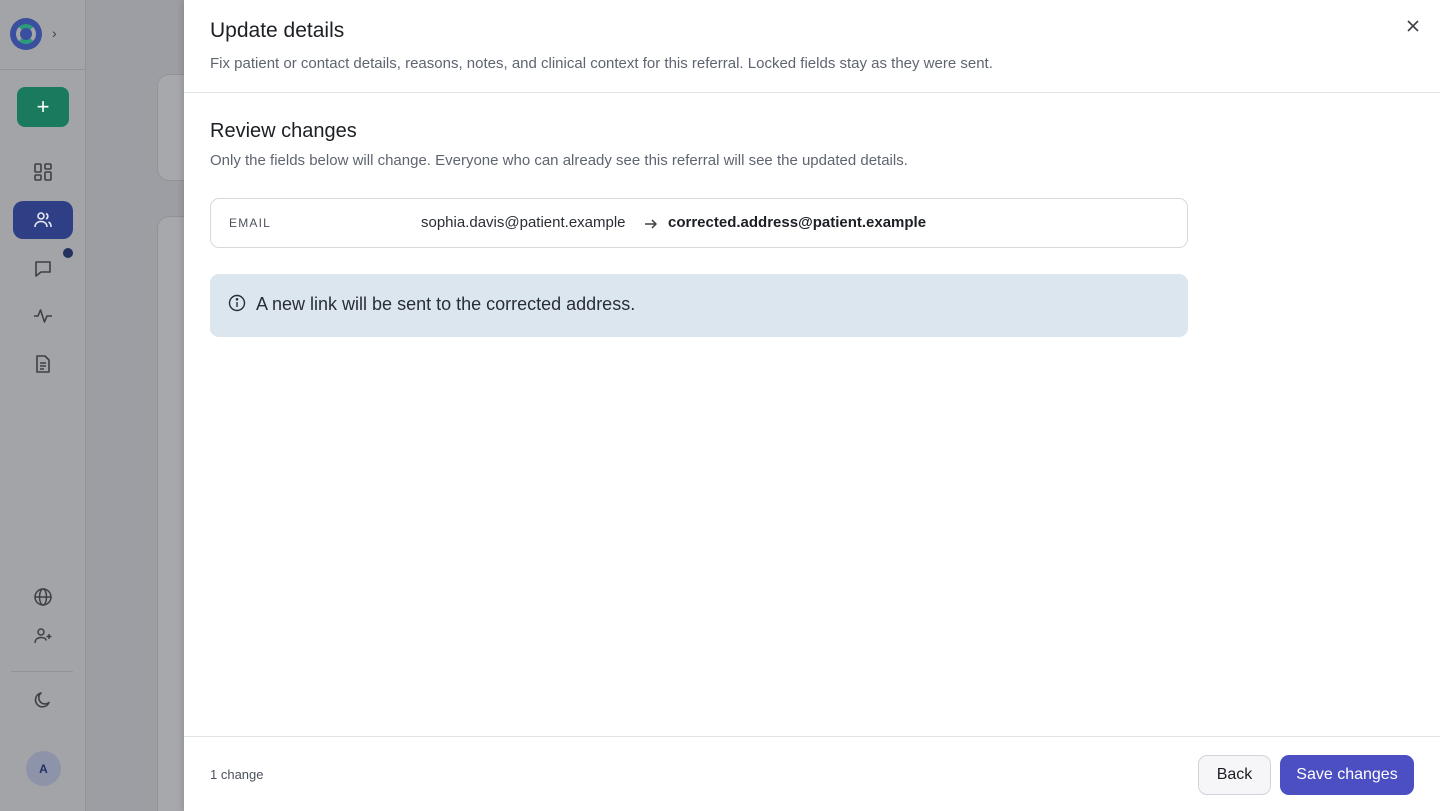 The width and height of the screenshot is (1440, 811). What do you see at coordinates (43, 364) in the screenshot?
I see `document-icon` at bounding box center [43, 364].